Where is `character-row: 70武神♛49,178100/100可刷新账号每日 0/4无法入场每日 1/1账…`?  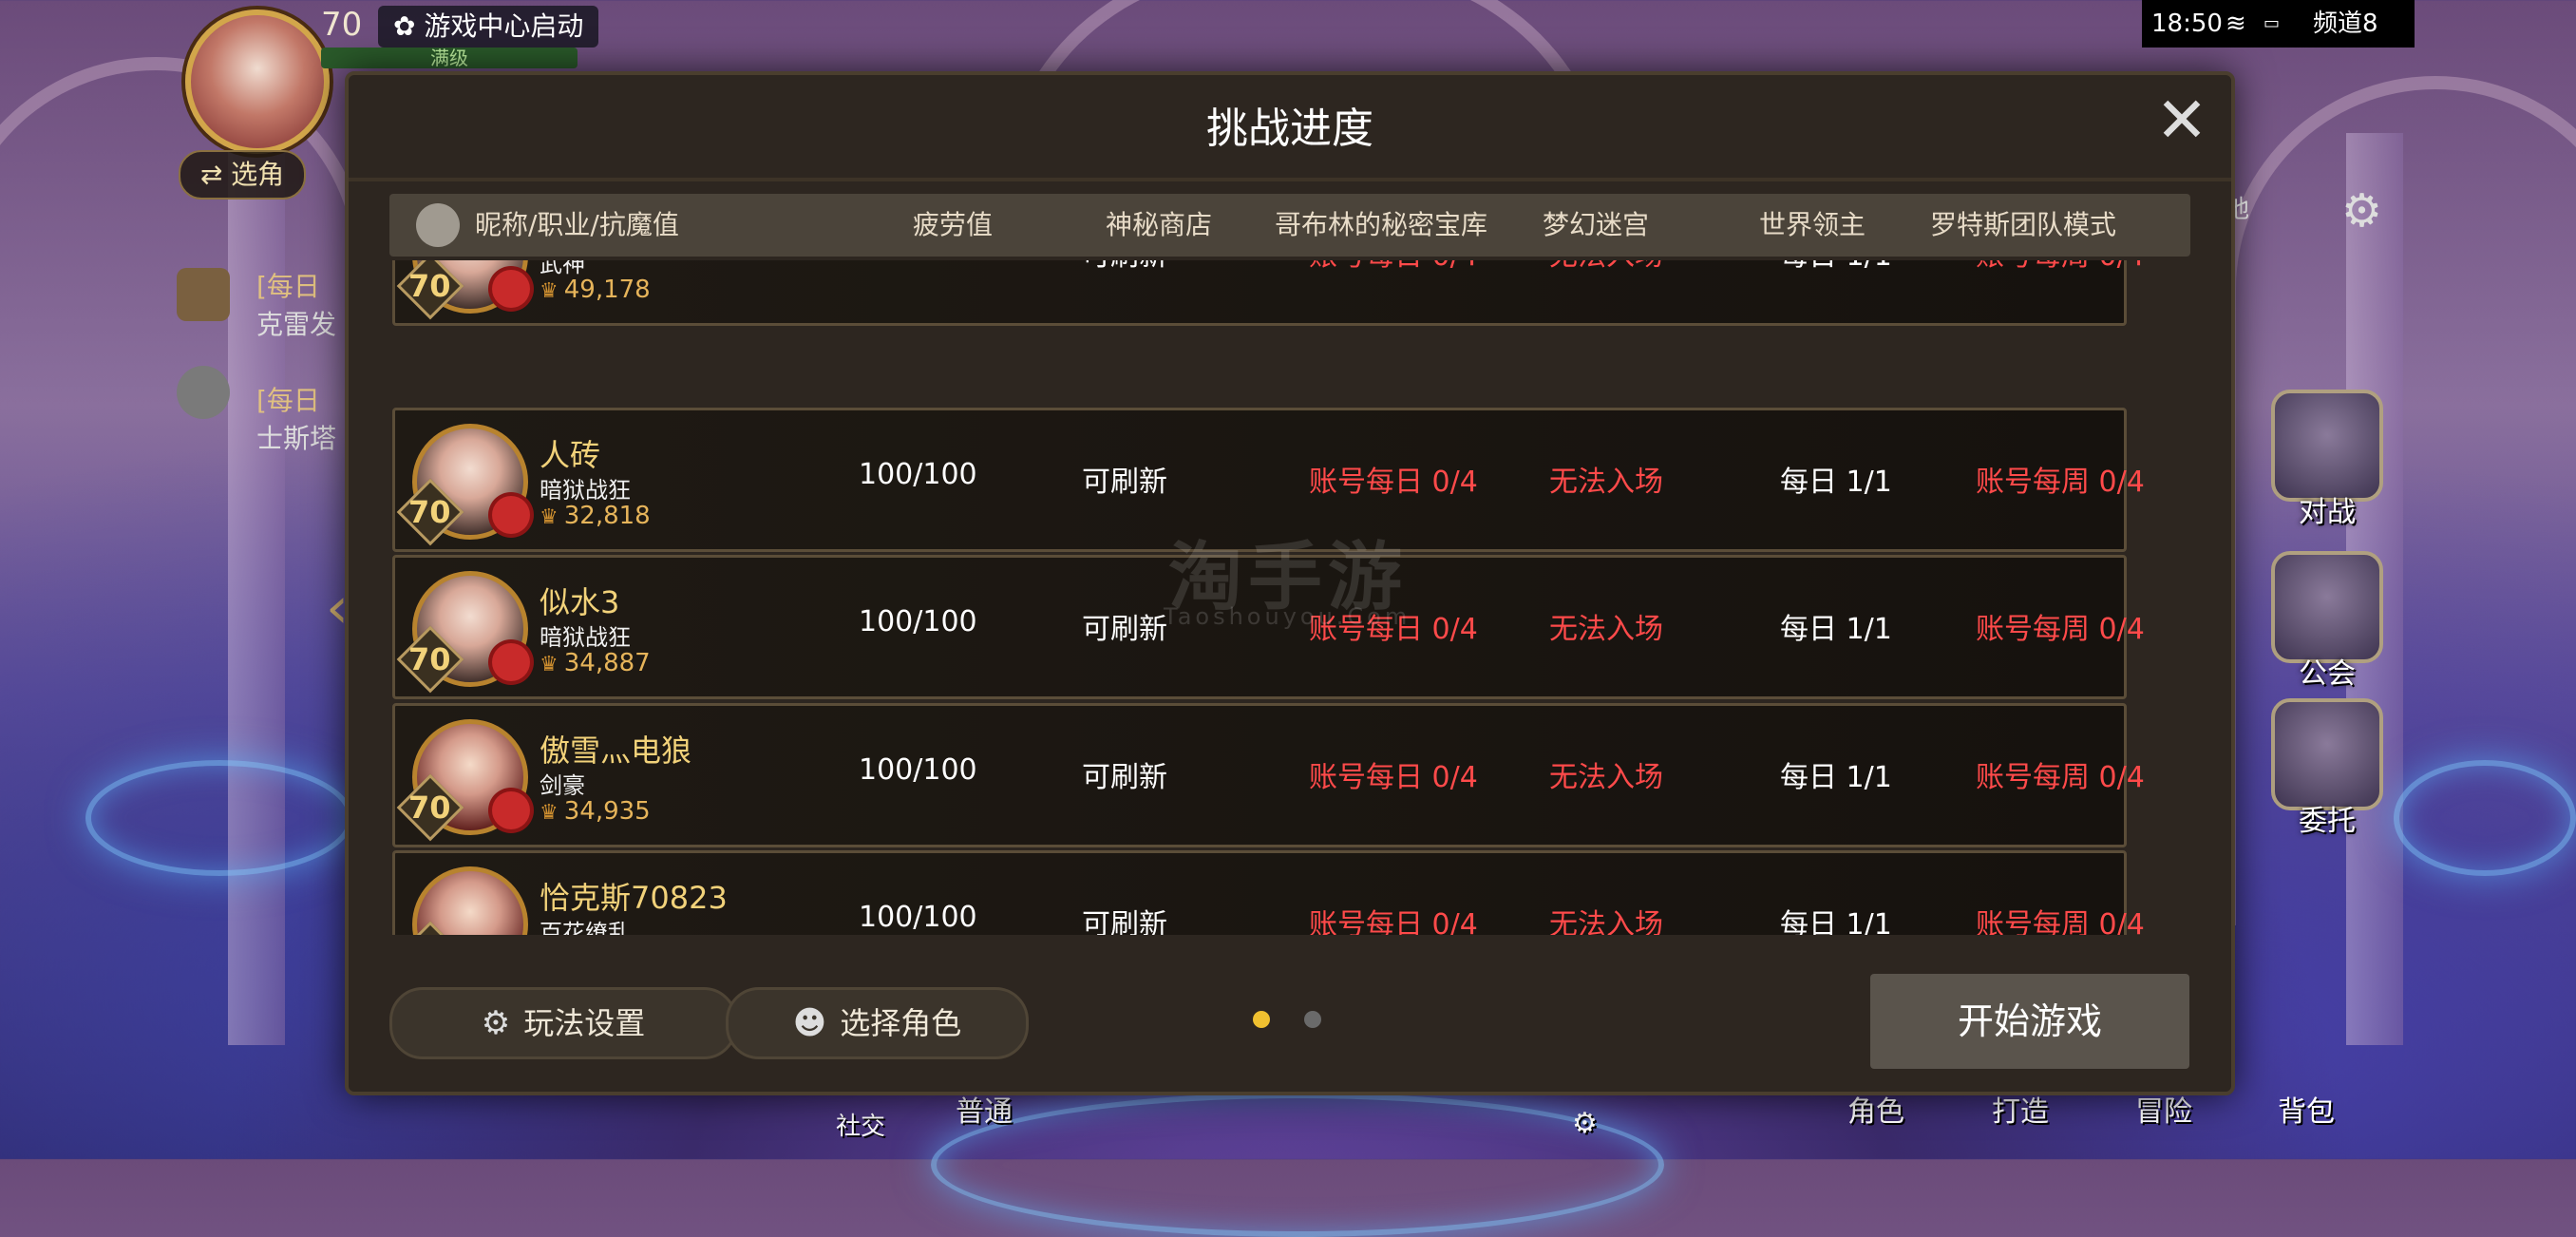 character-row: 70武神♛49,178100/100可刷新账号每日 0/4无法入场每日 1/1账… is located at coordinates (1268, 293).